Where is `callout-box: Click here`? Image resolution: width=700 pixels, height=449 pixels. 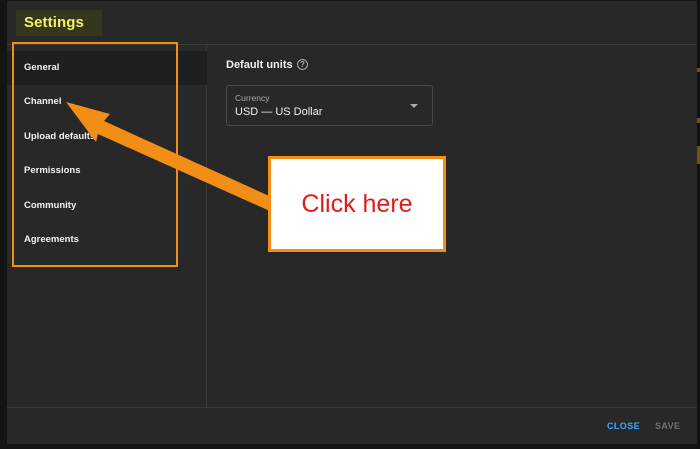 callout-box: Click here is located at coordinates (357, 204).